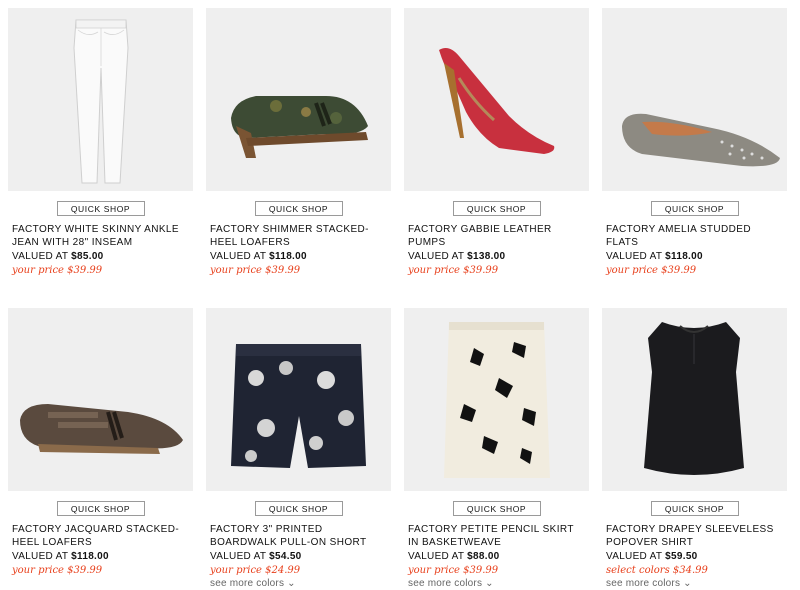  I want to click on product-title-line: BOARDWALK PULL-ON SHORT, so click(300, 542).